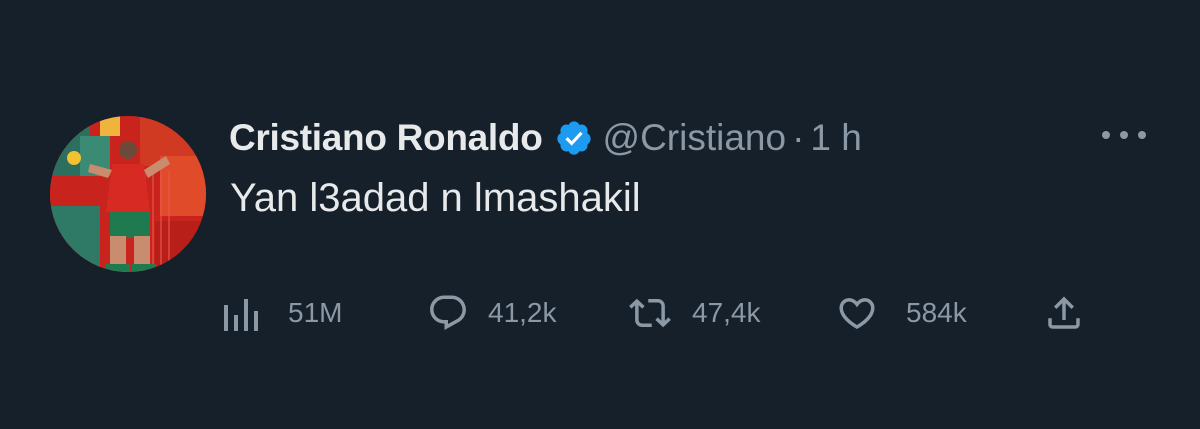  I want to click on verified-badge-icon, so click(574, 138).